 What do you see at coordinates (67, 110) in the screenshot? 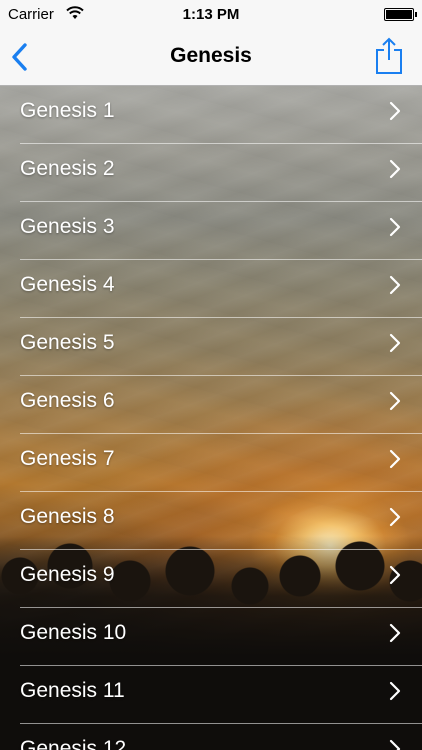
I see `list-item-label: Genesis 1` at bounding box center [67, 110].